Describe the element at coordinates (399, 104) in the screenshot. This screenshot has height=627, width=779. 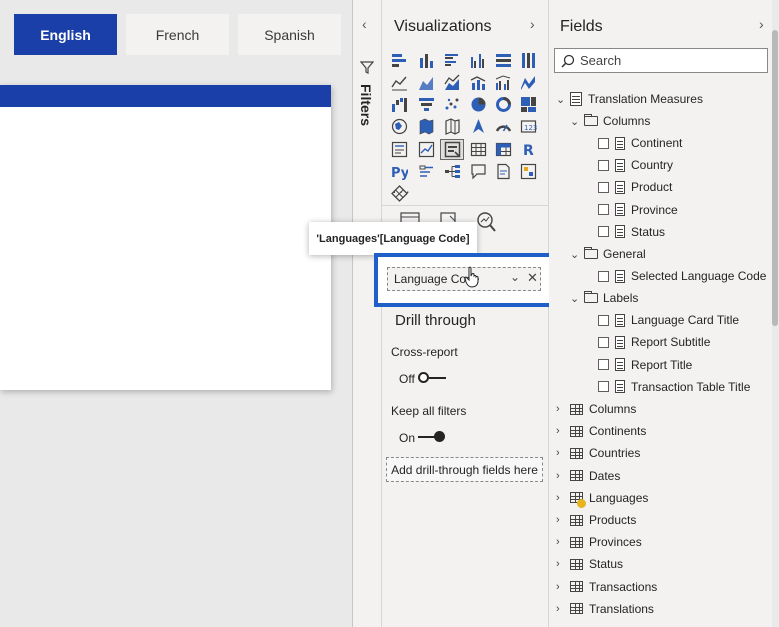
I see `waterfall-icon` at that location.